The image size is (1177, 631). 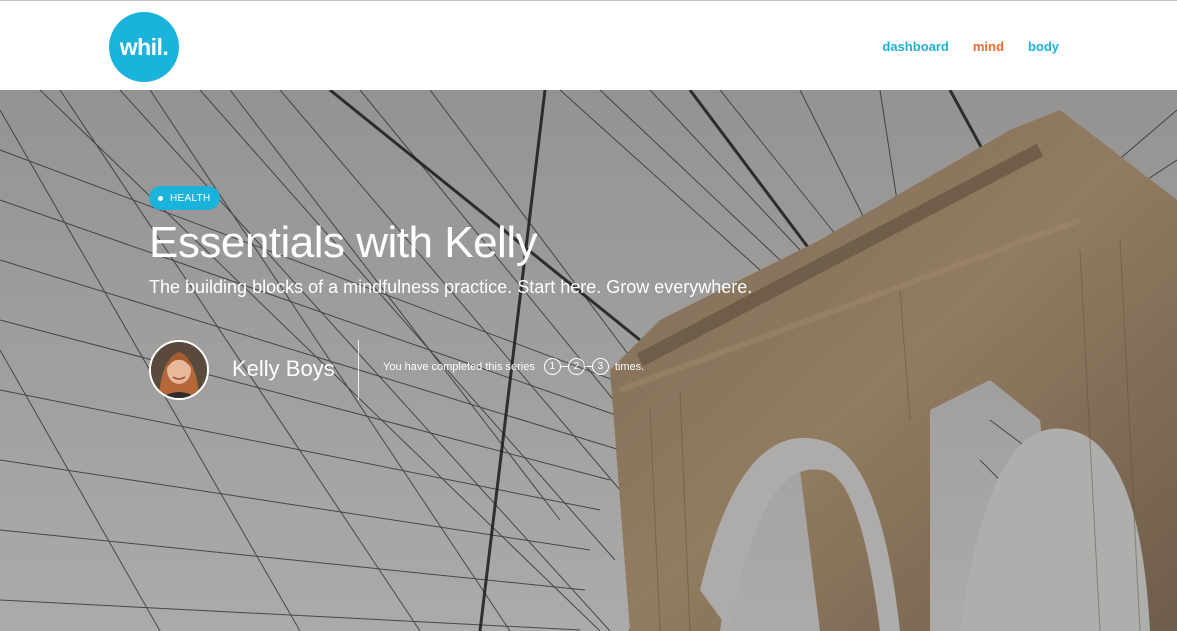 I want to click on avatar-photo-icon, so click(x=179, y=370).